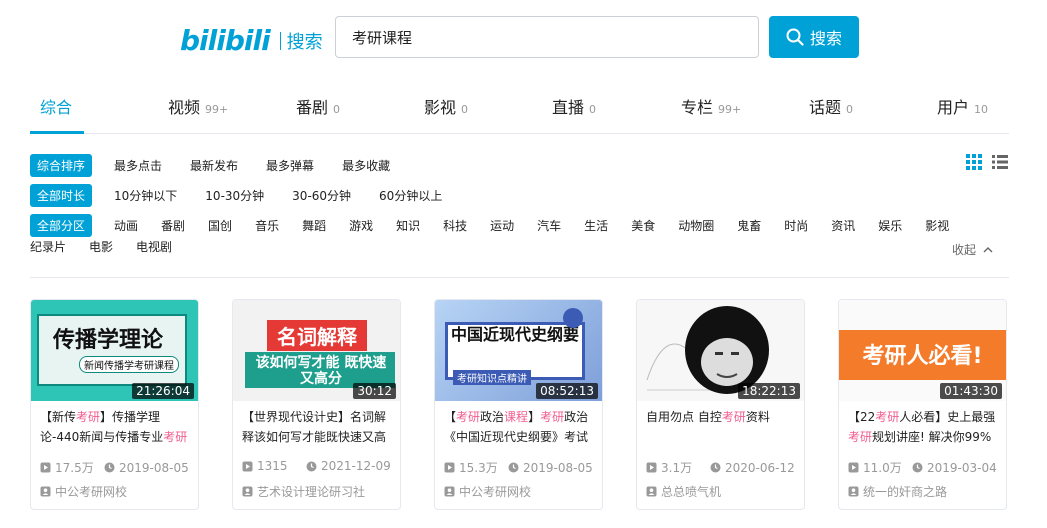  Describe the element at coordinates (101, 246) in the screenshot. I see `zone-chip: 电影` at that location.